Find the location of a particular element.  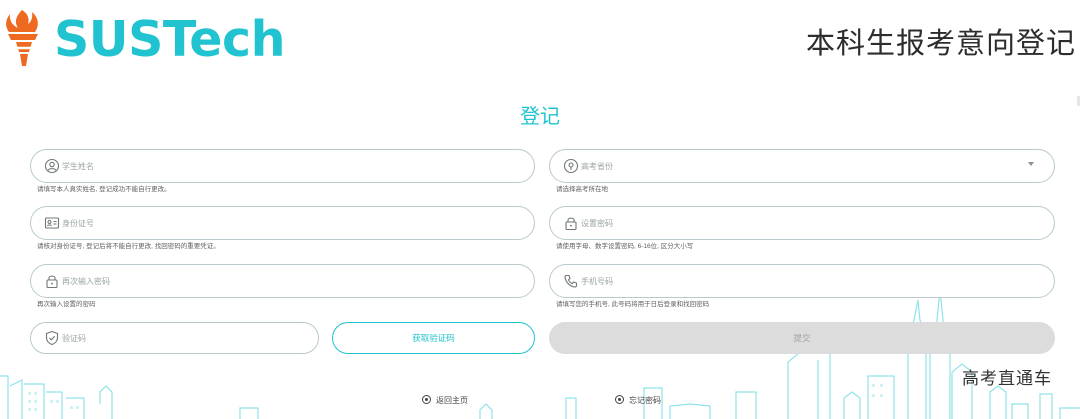

back-home-link: 返回主页 is located at coordinates (445, 401).